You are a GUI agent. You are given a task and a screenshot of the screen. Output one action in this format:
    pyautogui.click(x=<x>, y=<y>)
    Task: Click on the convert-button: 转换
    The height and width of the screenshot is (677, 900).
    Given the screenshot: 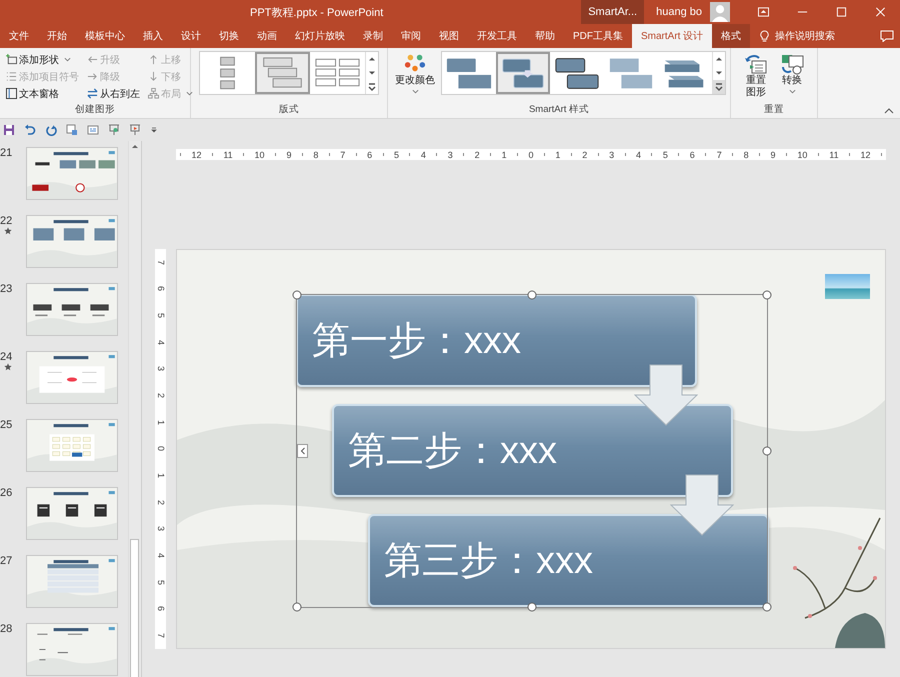 What is the action you would take?
    pyautogui.click(x=792, y=75)
    